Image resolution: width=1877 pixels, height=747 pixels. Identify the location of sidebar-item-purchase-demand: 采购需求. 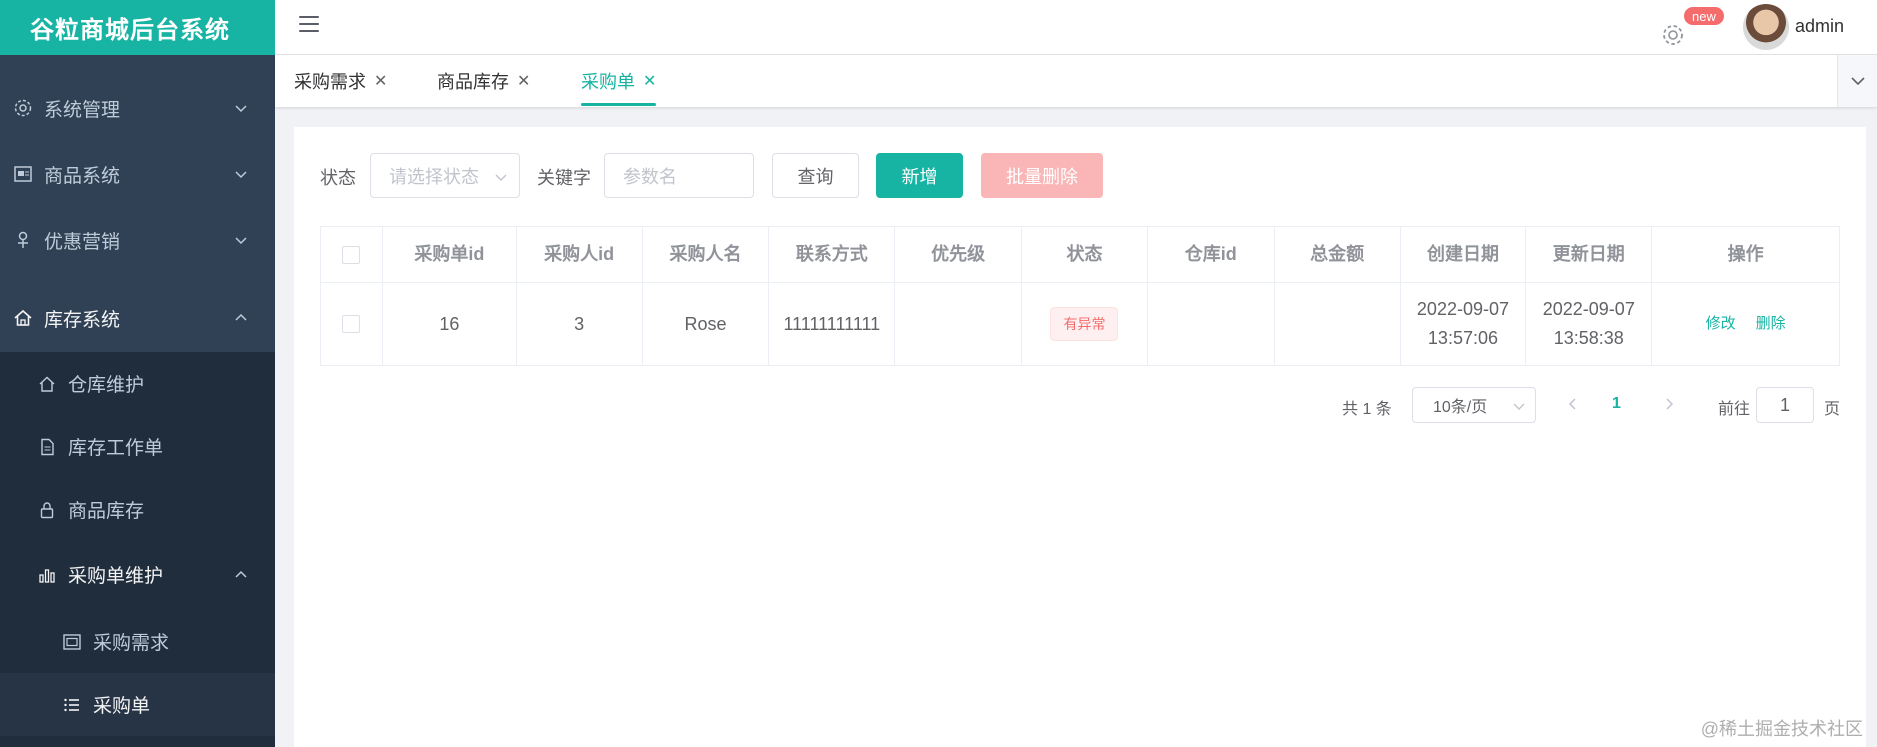
(137, 641).